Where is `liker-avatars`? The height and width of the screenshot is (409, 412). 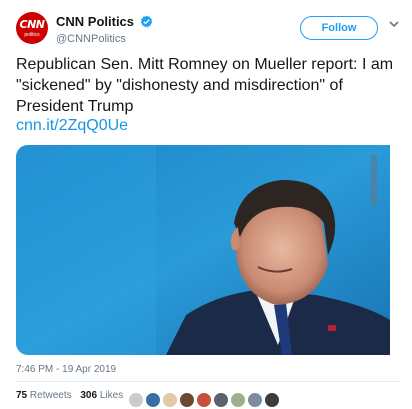 liker-avatars is located at coordinates (204, 399).